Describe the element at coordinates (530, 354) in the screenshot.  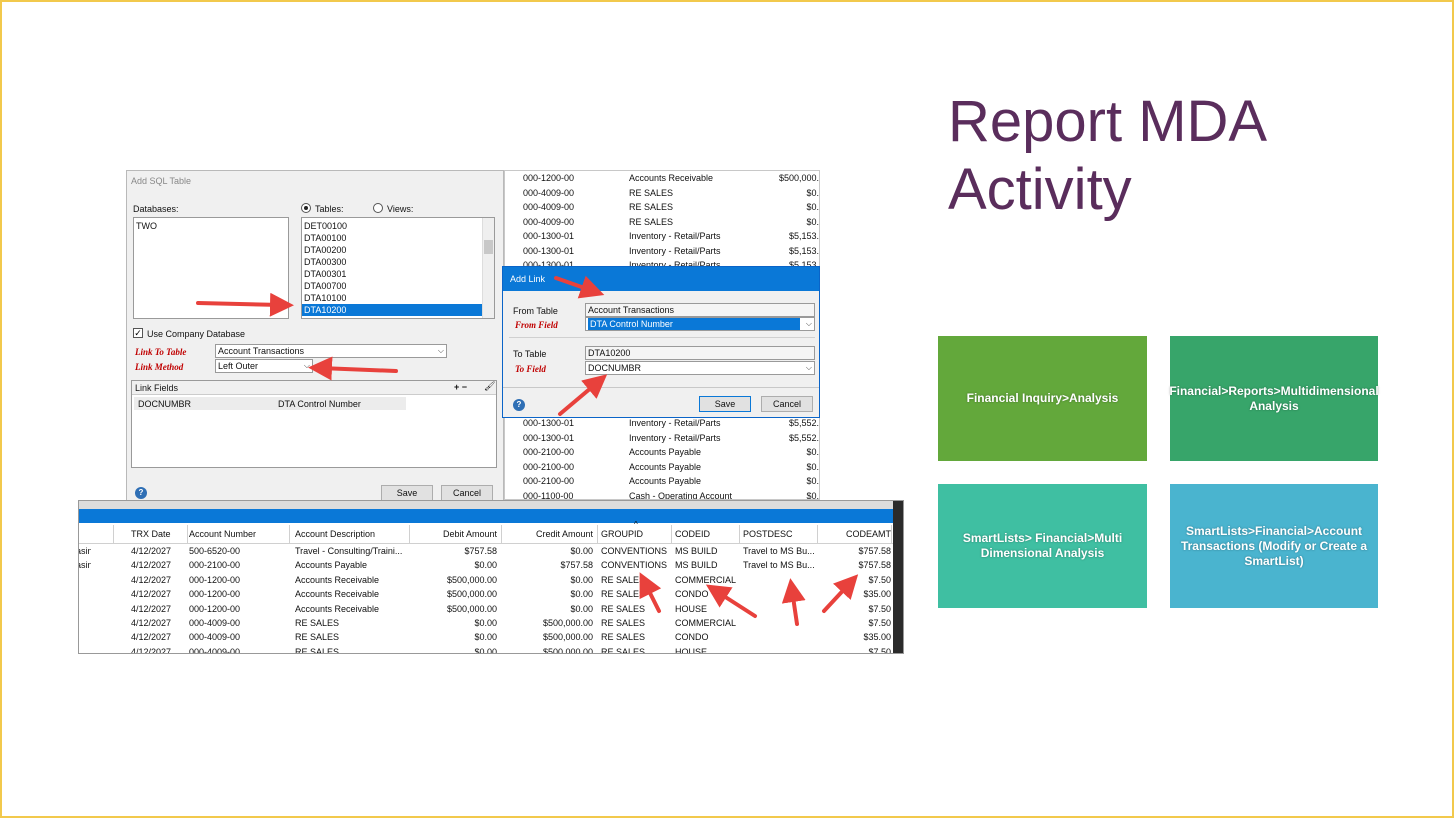
I see `to-table-label: To Table` at that location.